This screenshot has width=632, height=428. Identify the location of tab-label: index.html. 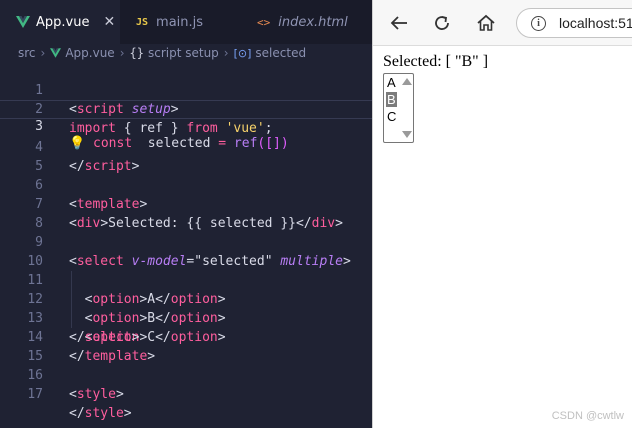
(313, 22).